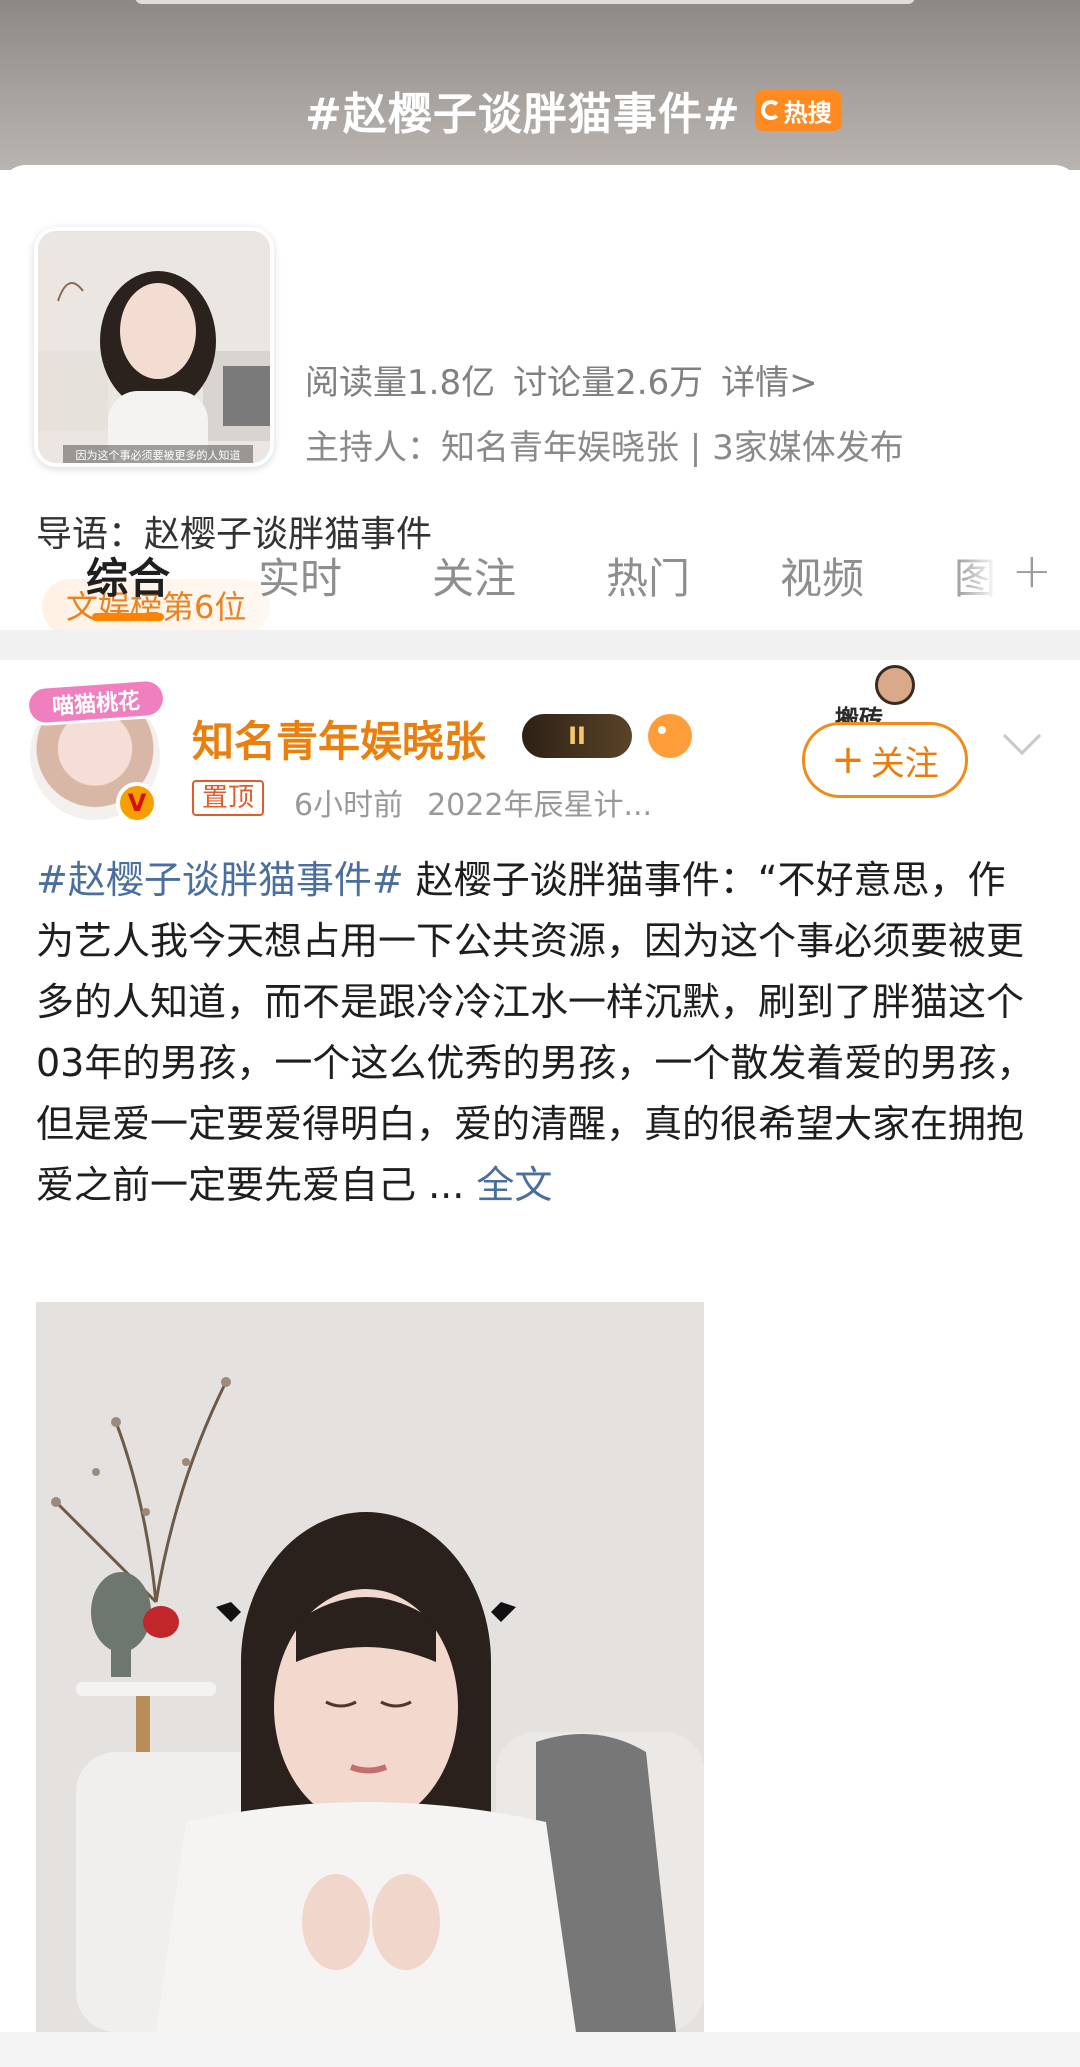  Describe the element at coordinates (604, 444) in the screenshot. I see `host-line: 主持人：知名青年娱晓张 | 3家媒体发布` at that location.